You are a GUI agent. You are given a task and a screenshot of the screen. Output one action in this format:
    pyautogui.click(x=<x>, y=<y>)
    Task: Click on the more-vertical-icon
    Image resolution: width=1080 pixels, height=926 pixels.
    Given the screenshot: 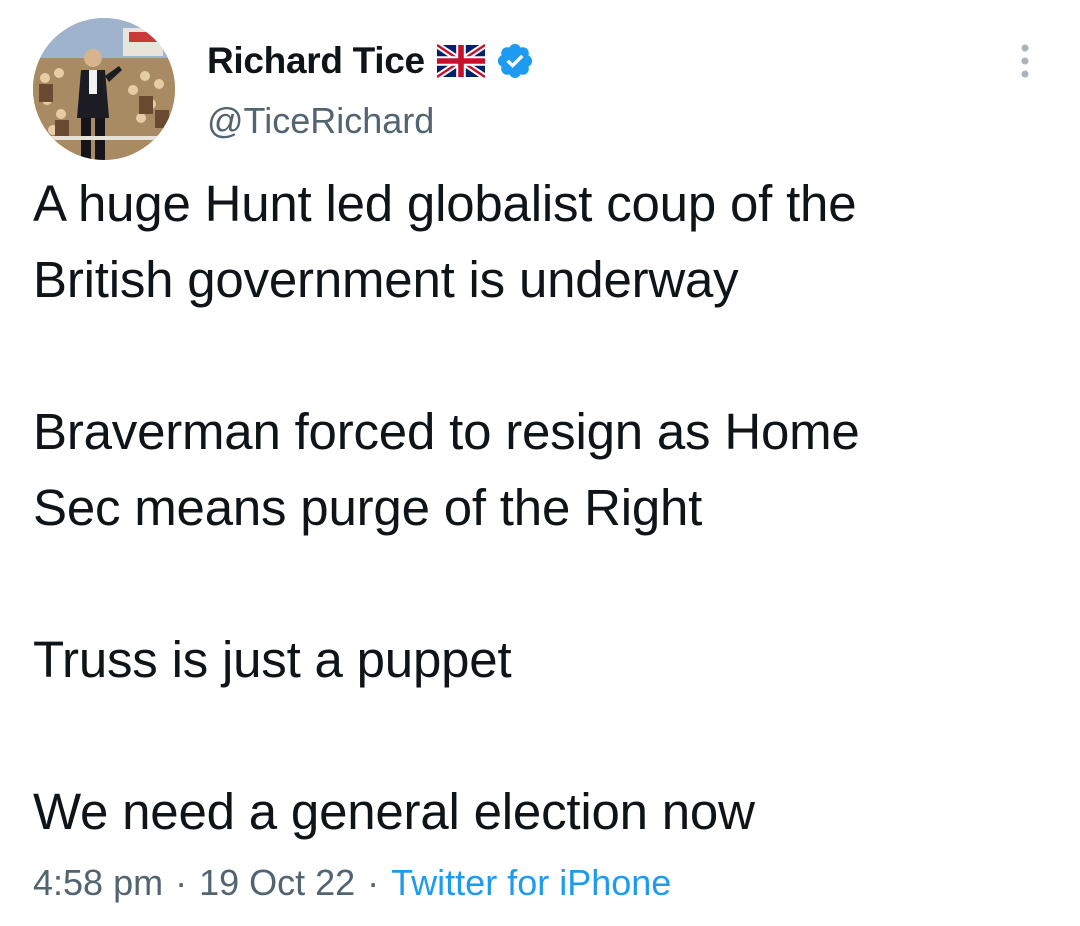 What is the action you would take?
    pyautogui.click(x=1025, y=62)
    